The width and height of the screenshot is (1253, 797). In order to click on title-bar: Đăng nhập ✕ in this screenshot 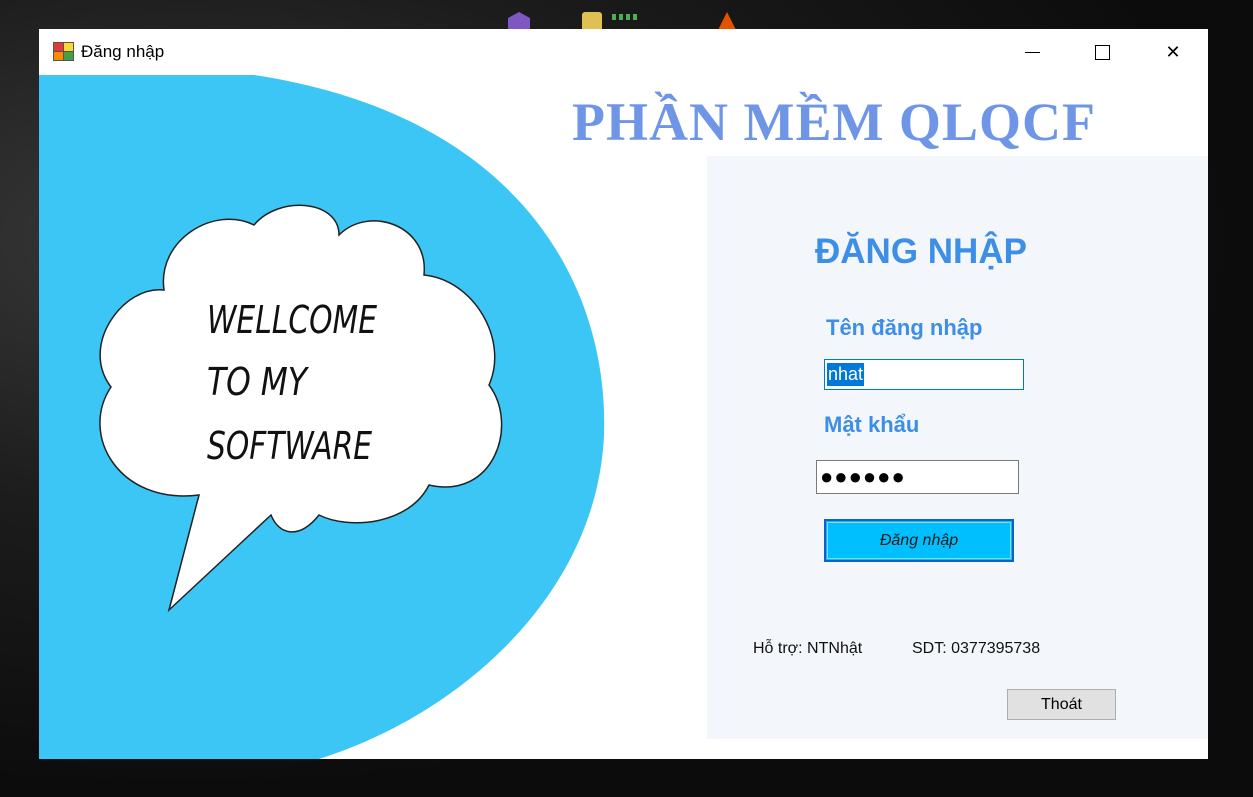, I will do `click(623, 52)`.